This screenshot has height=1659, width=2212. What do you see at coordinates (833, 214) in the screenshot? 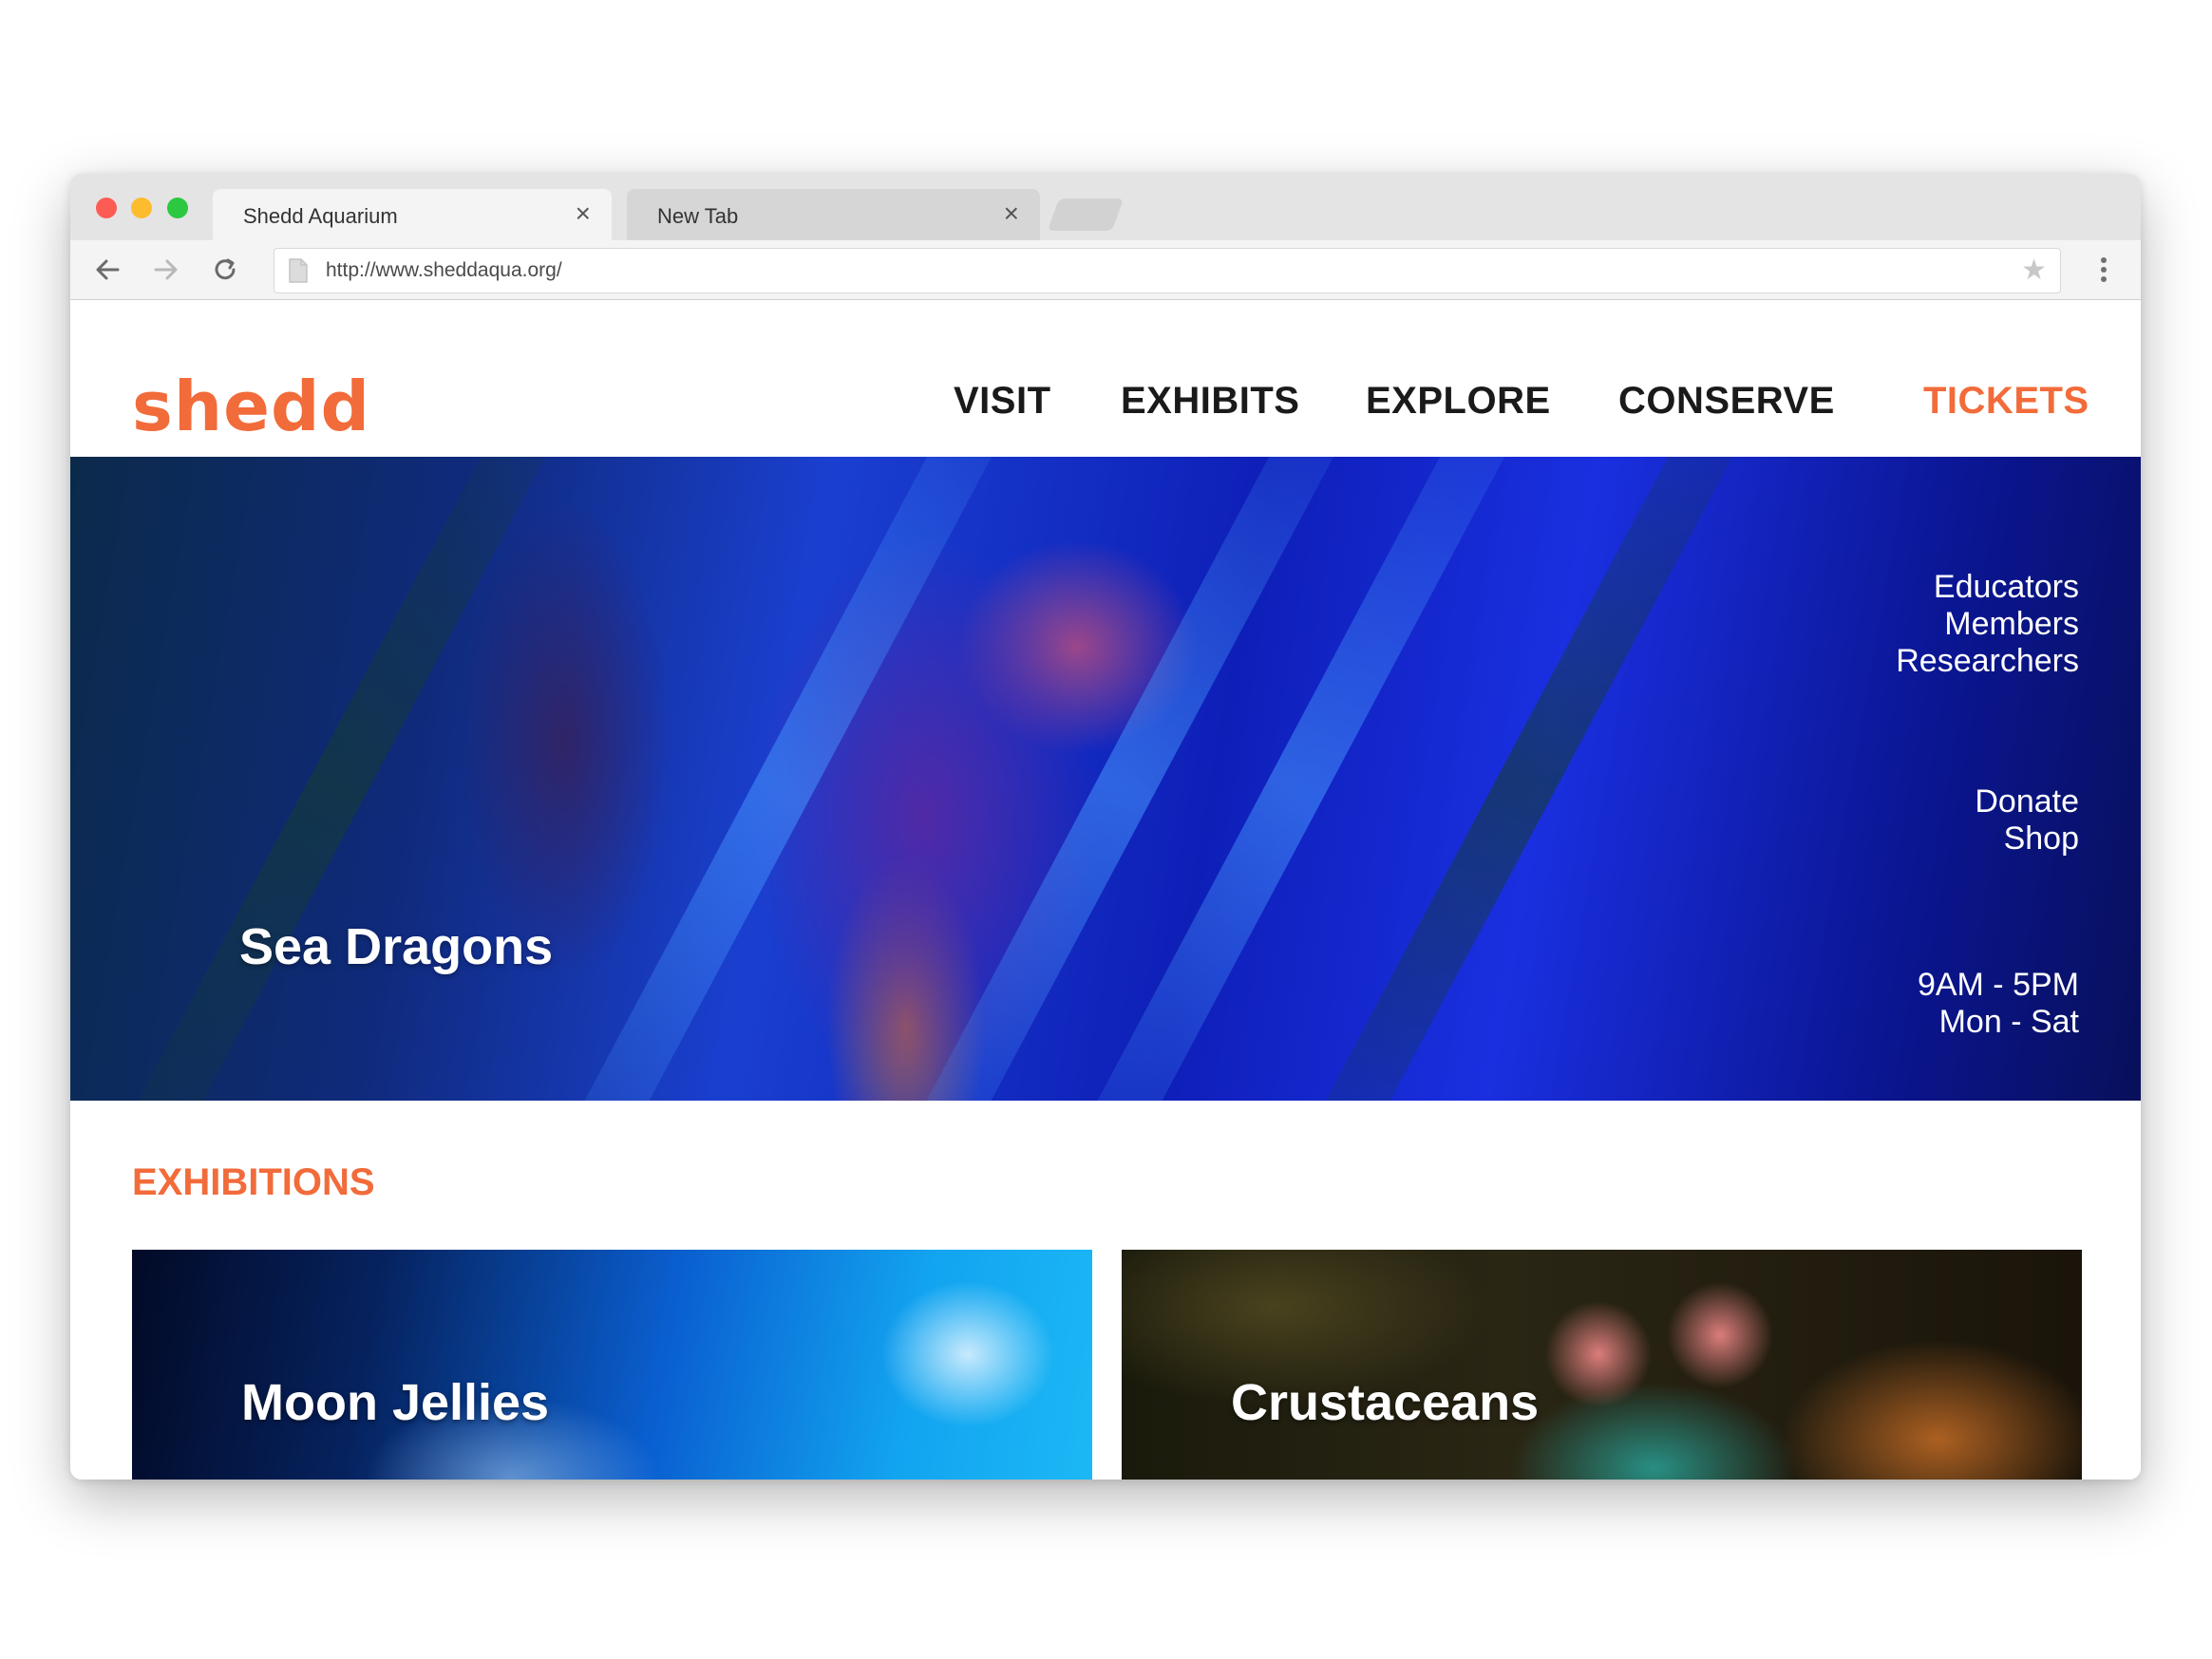
I see `tab-new-tab: New Tab ×` at bounding box center [833, 214].